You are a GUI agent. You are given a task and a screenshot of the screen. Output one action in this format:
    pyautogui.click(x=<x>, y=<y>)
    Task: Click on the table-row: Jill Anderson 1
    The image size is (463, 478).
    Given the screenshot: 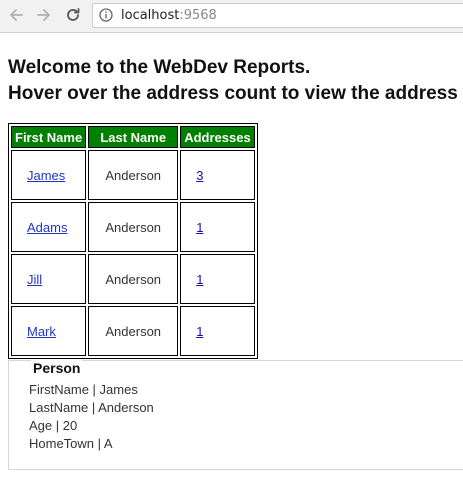 What is the action you would take?
    pyautogui.click(x=133, y=279)
    